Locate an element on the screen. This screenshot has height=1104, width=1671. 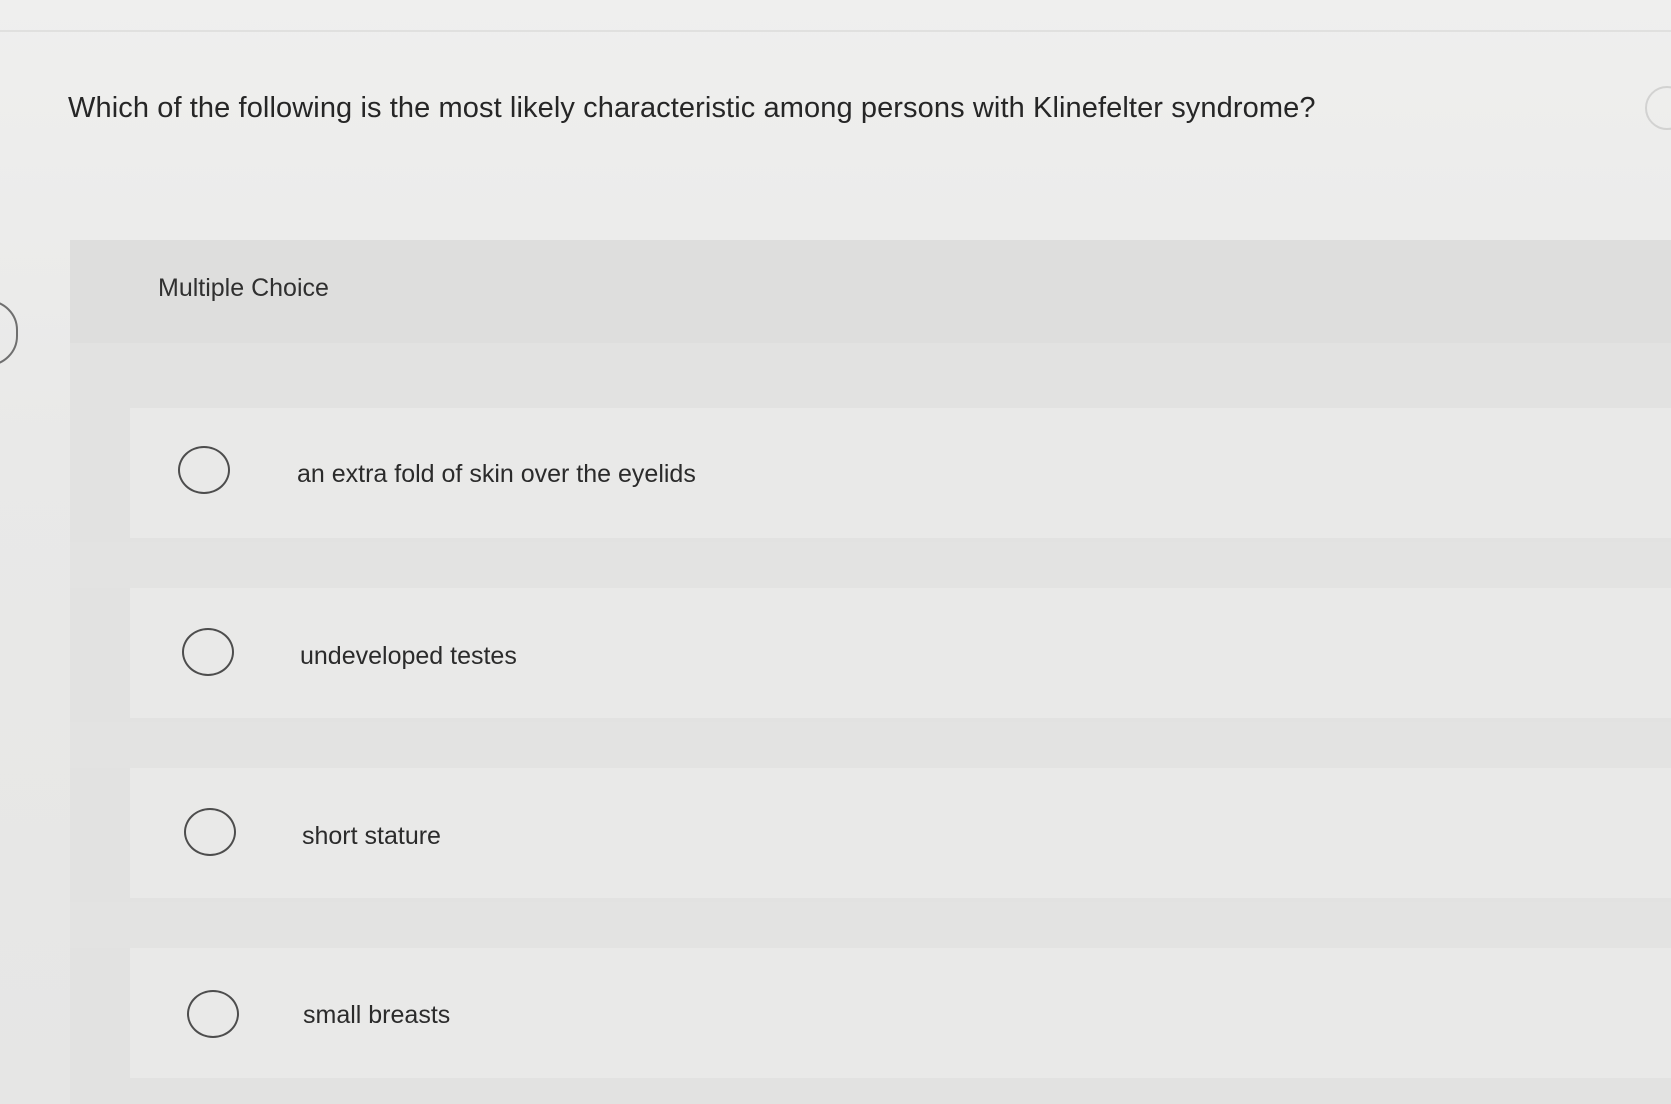
multiple-choice-header: Multiple Choice is located at coordinates (870, 291).